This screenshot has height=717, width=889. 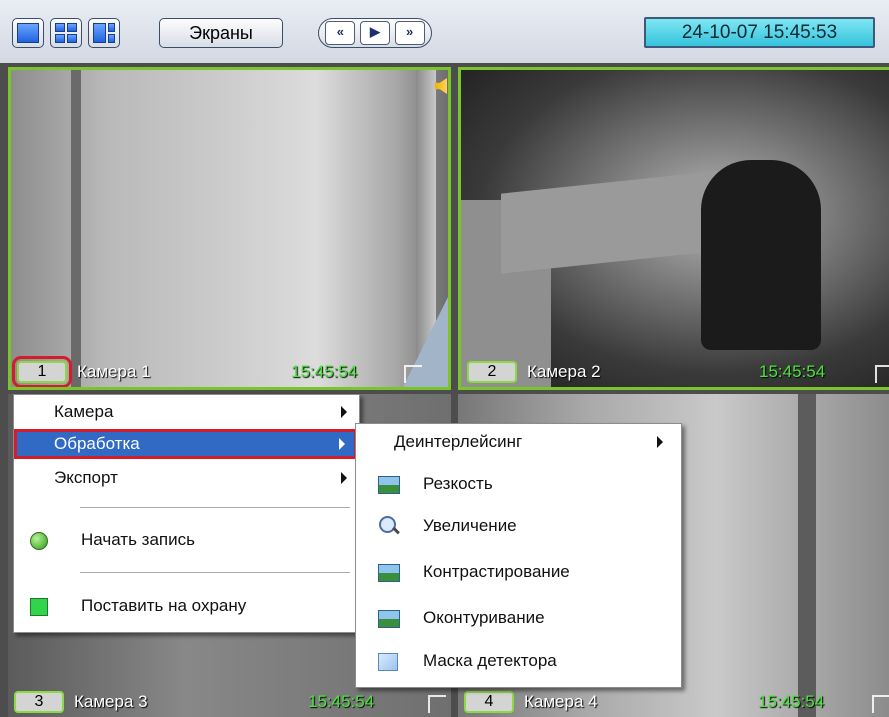 What do you see at coordinates (761, 255) in the screenshot?
I see `video-scene-person` at bounding box center [761, 255].